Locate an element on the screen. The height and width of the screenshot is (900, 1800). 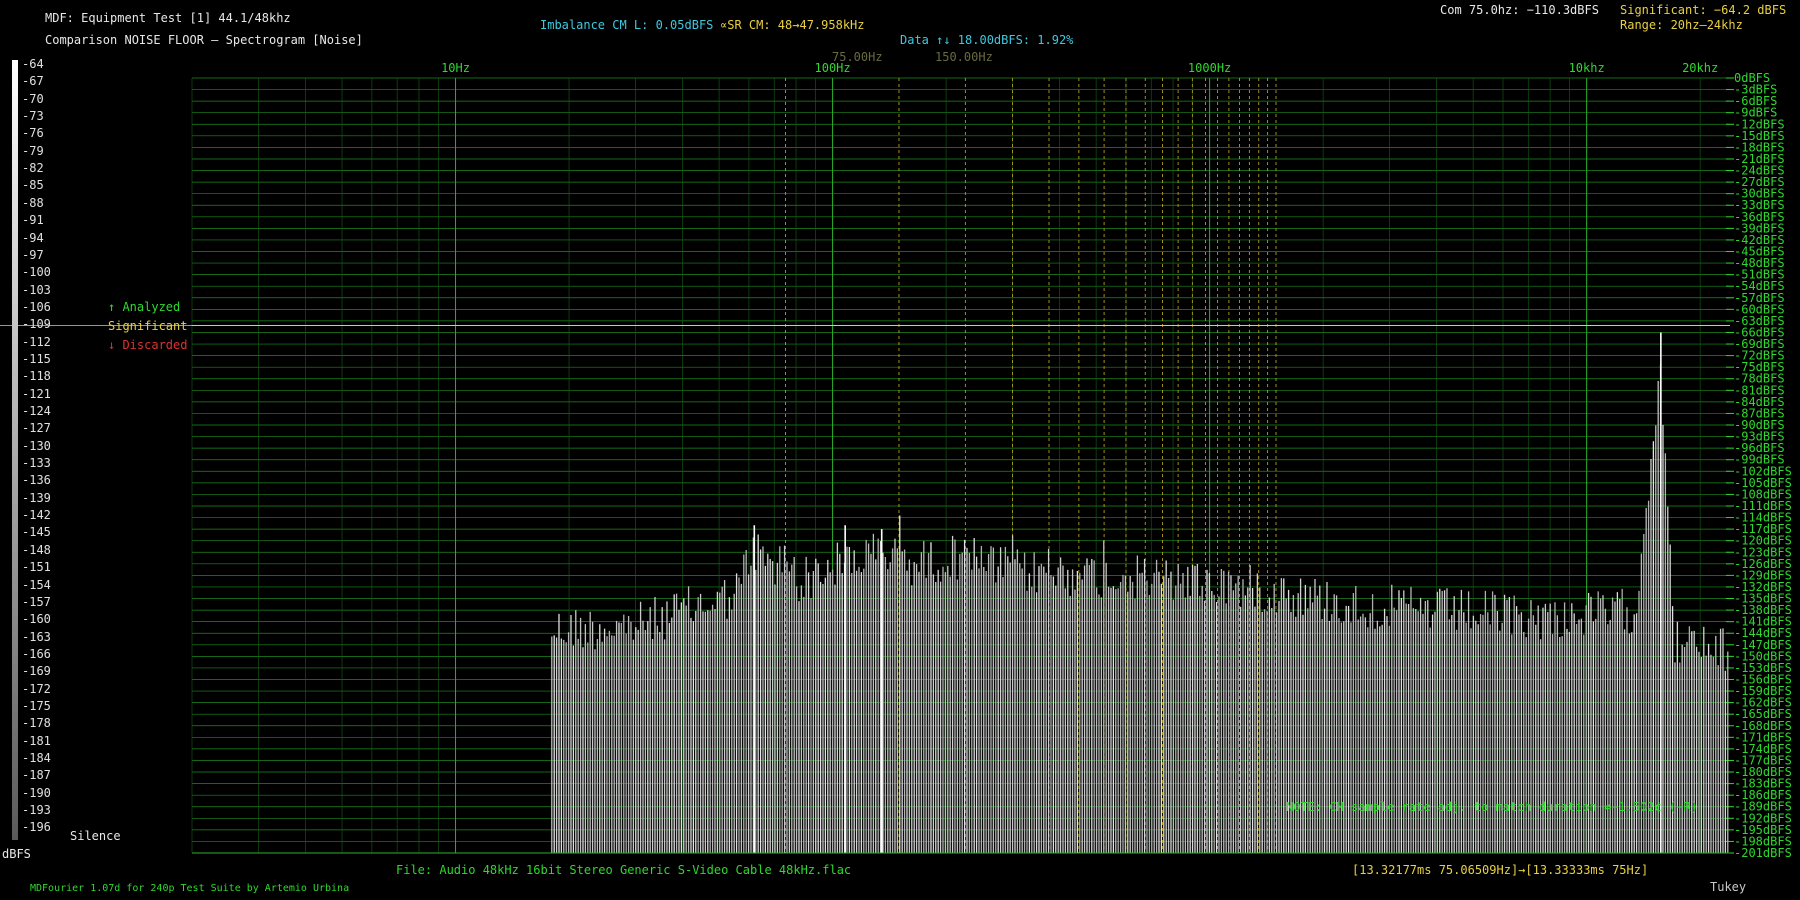
scale-label: -82 is located at coordinates (33, 168).